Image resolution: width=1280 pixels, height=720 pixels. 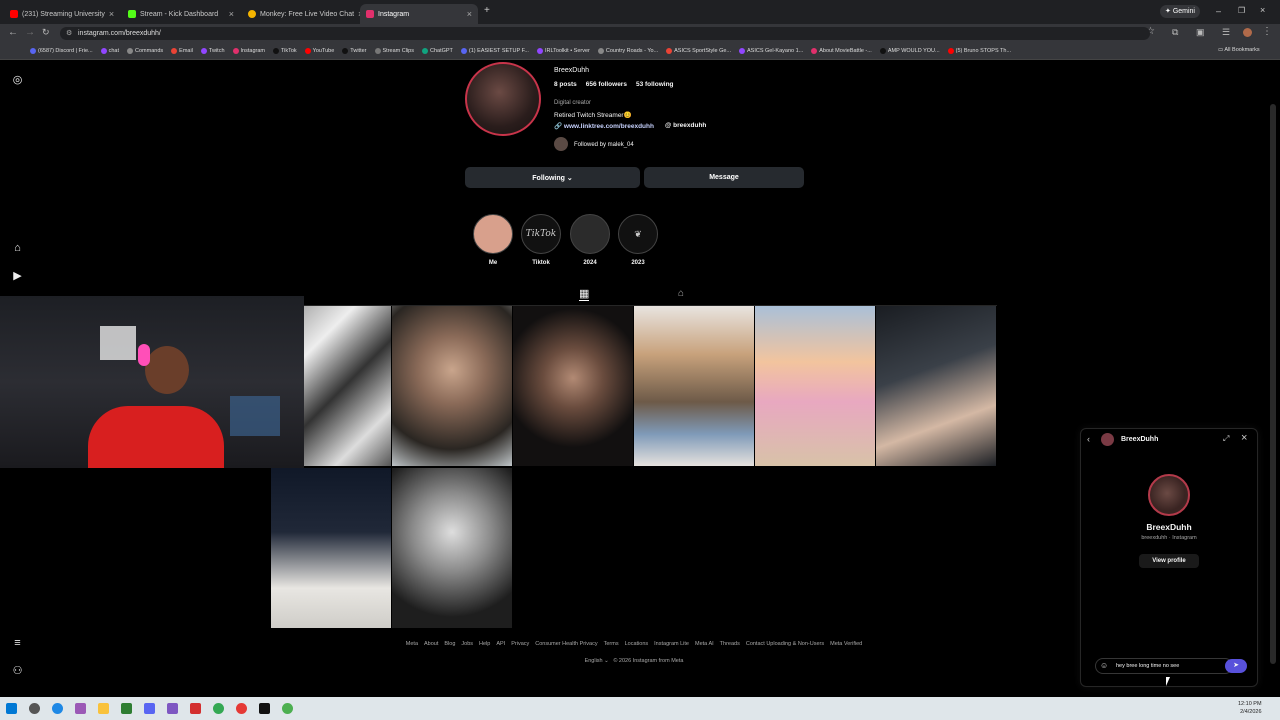 What do you see at coordinates (419, 14) in the screenshot?
I see `tab-instagram: Instagram ×` at bounding box center [419, 14].